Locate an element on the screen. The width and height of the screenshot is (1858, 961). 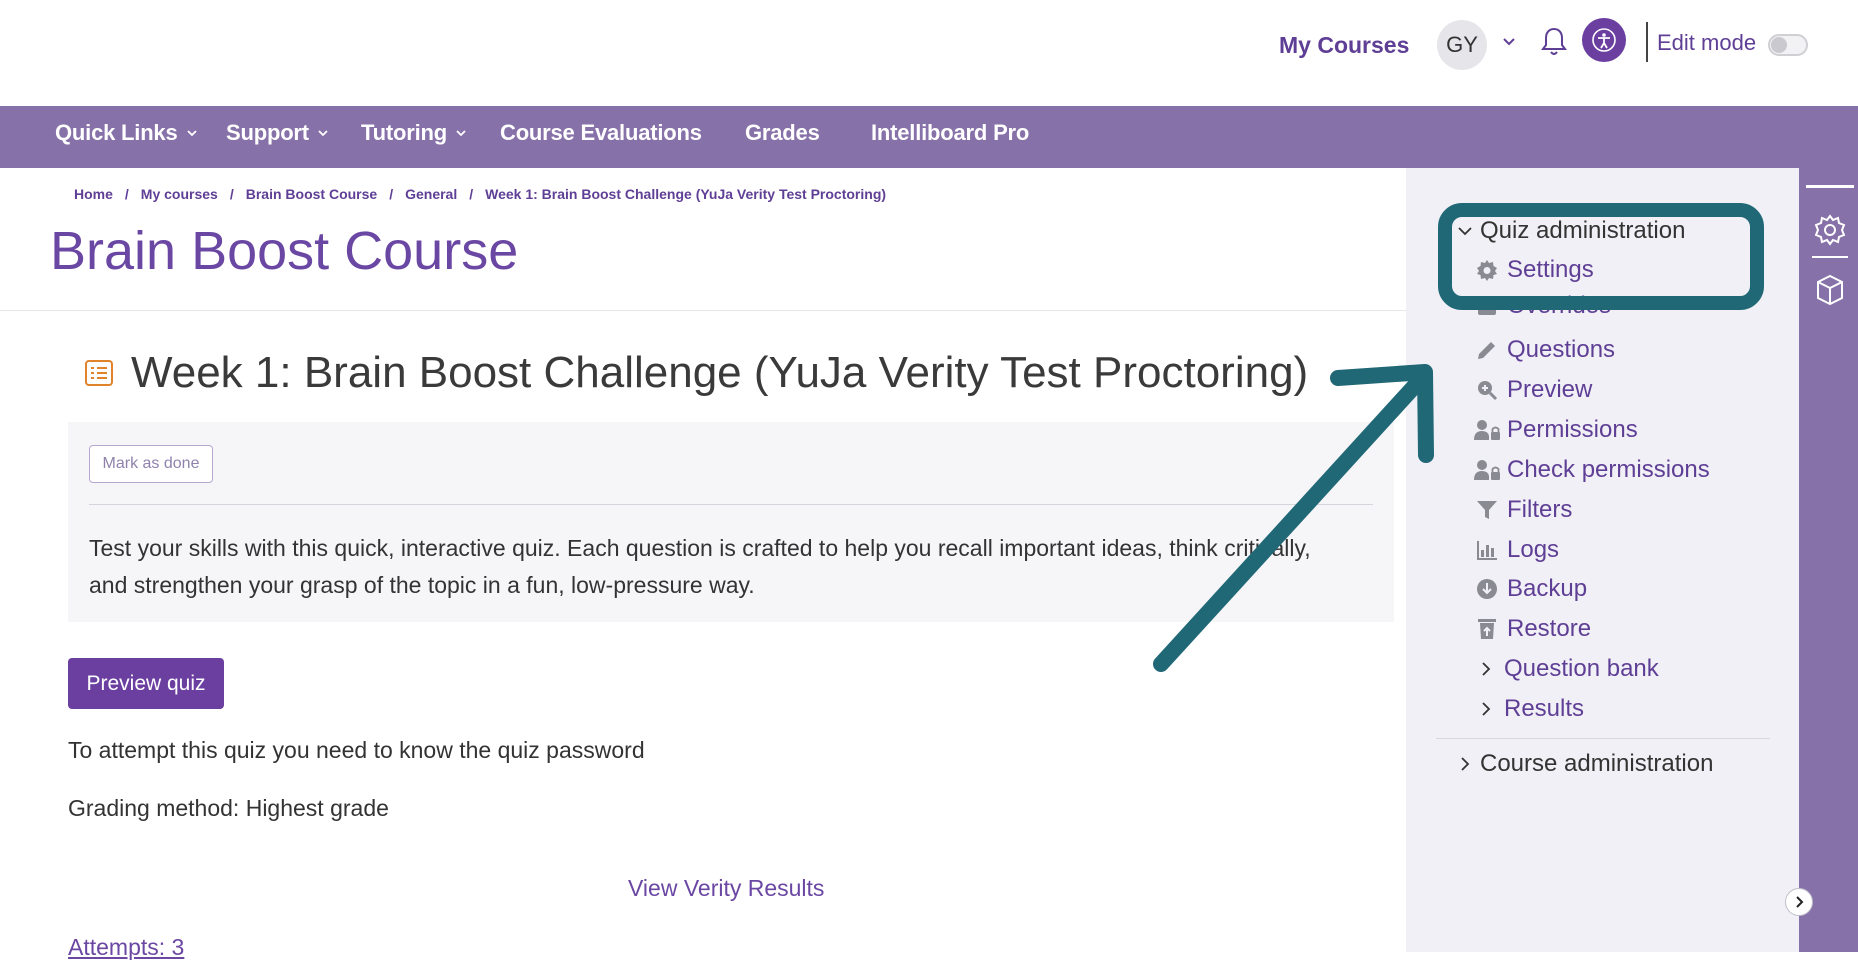
nav-tutoring: Tutoring is located at coordinates (414, 133).